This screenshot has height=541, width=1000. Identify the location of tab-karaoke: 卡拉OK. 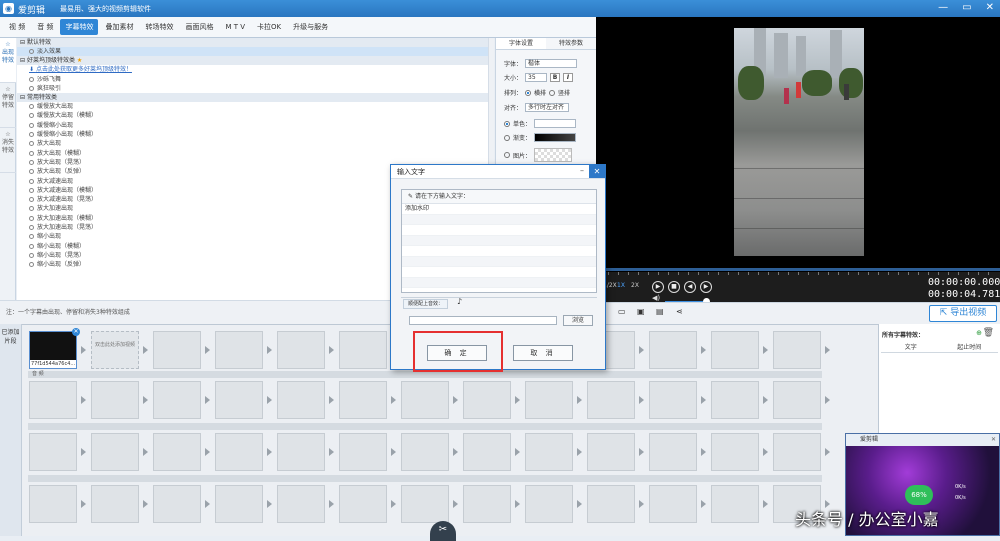
(269, 27).